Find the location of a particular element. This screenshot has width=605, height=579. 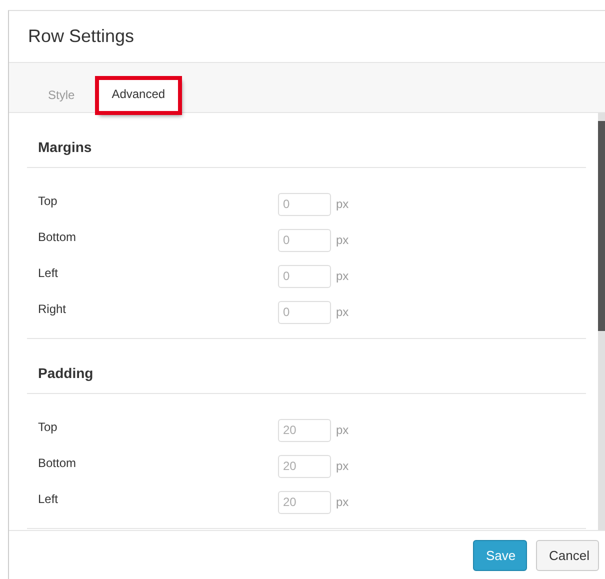

section-heading: Margins is located at coordinates (65, 147).